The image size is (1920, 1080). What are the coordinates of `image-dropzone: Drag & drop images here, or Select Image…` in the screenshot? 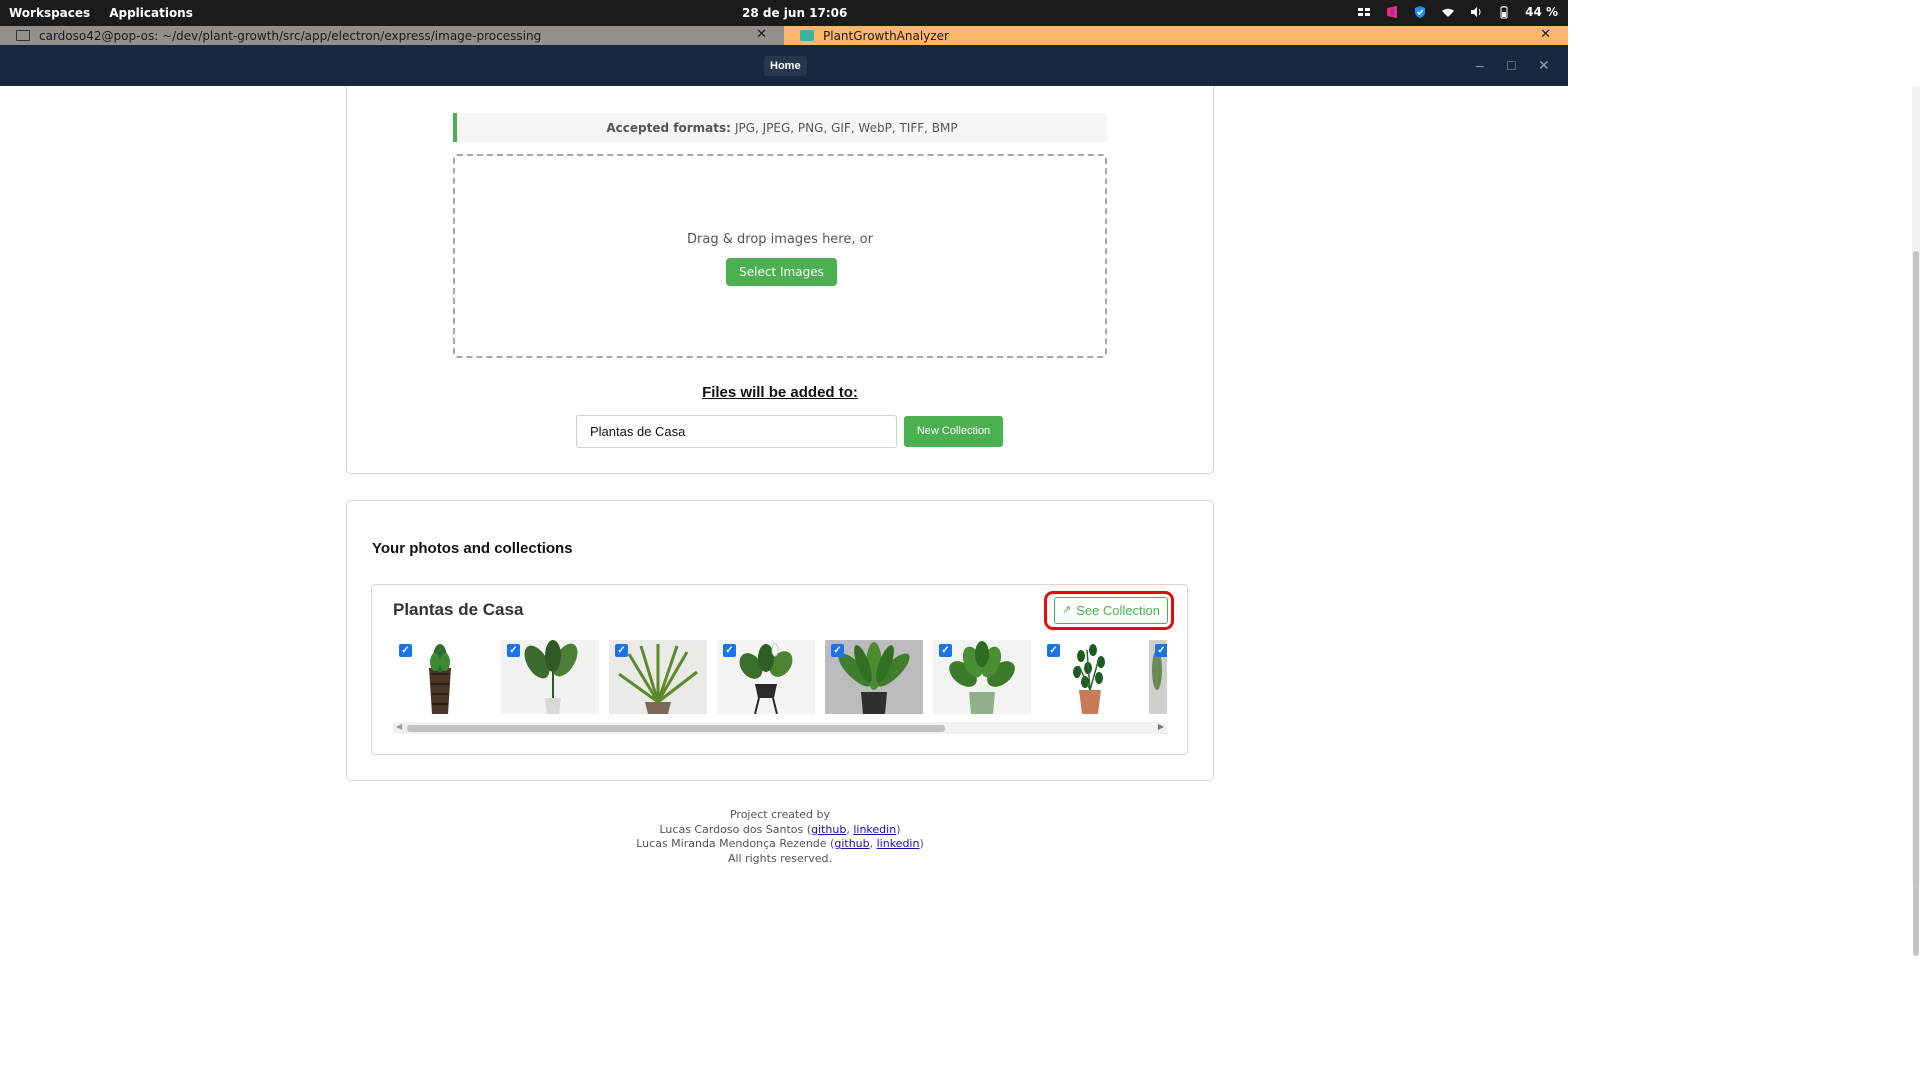 It's located at (780, 256).